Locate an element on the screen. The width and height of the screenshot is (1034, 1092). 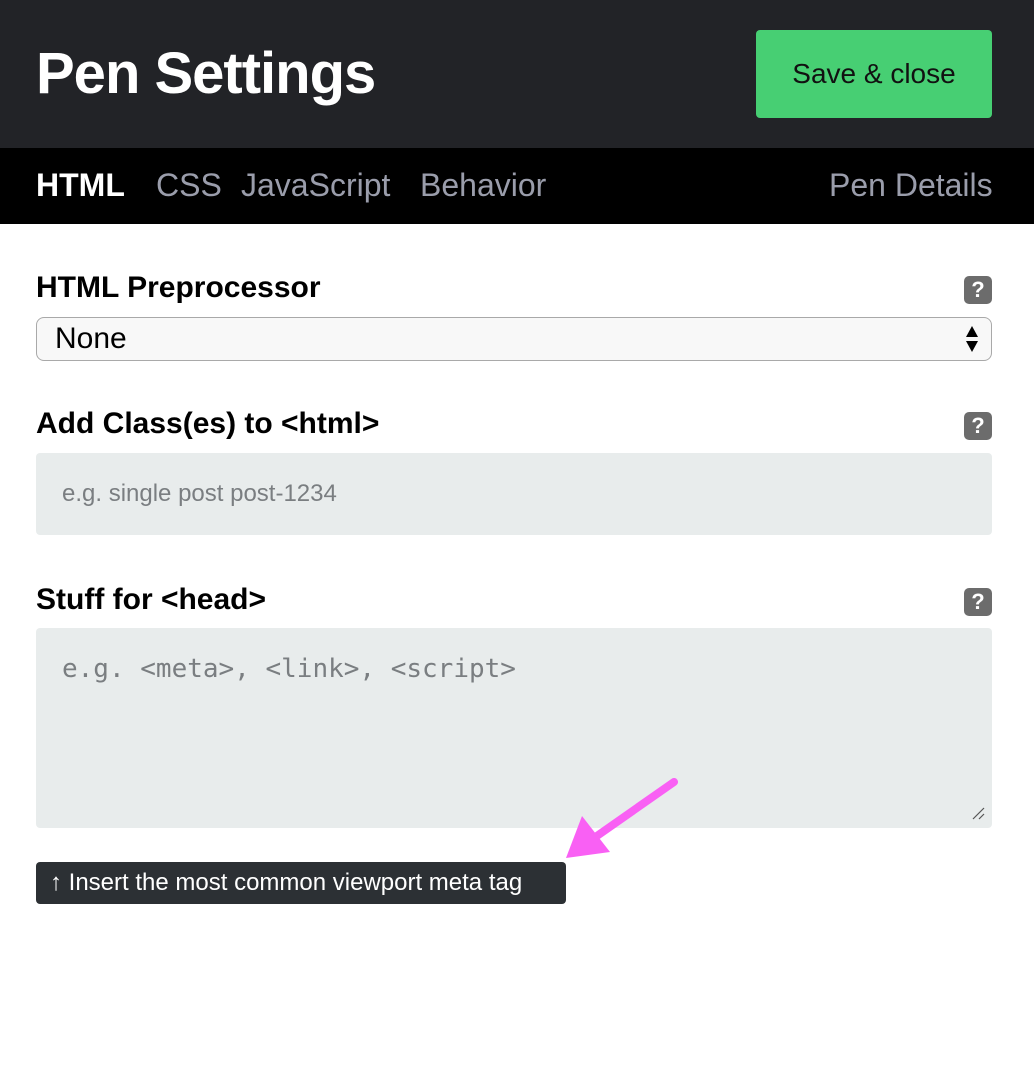
up-down-arrows-icon is located at coordinates (972, 339).